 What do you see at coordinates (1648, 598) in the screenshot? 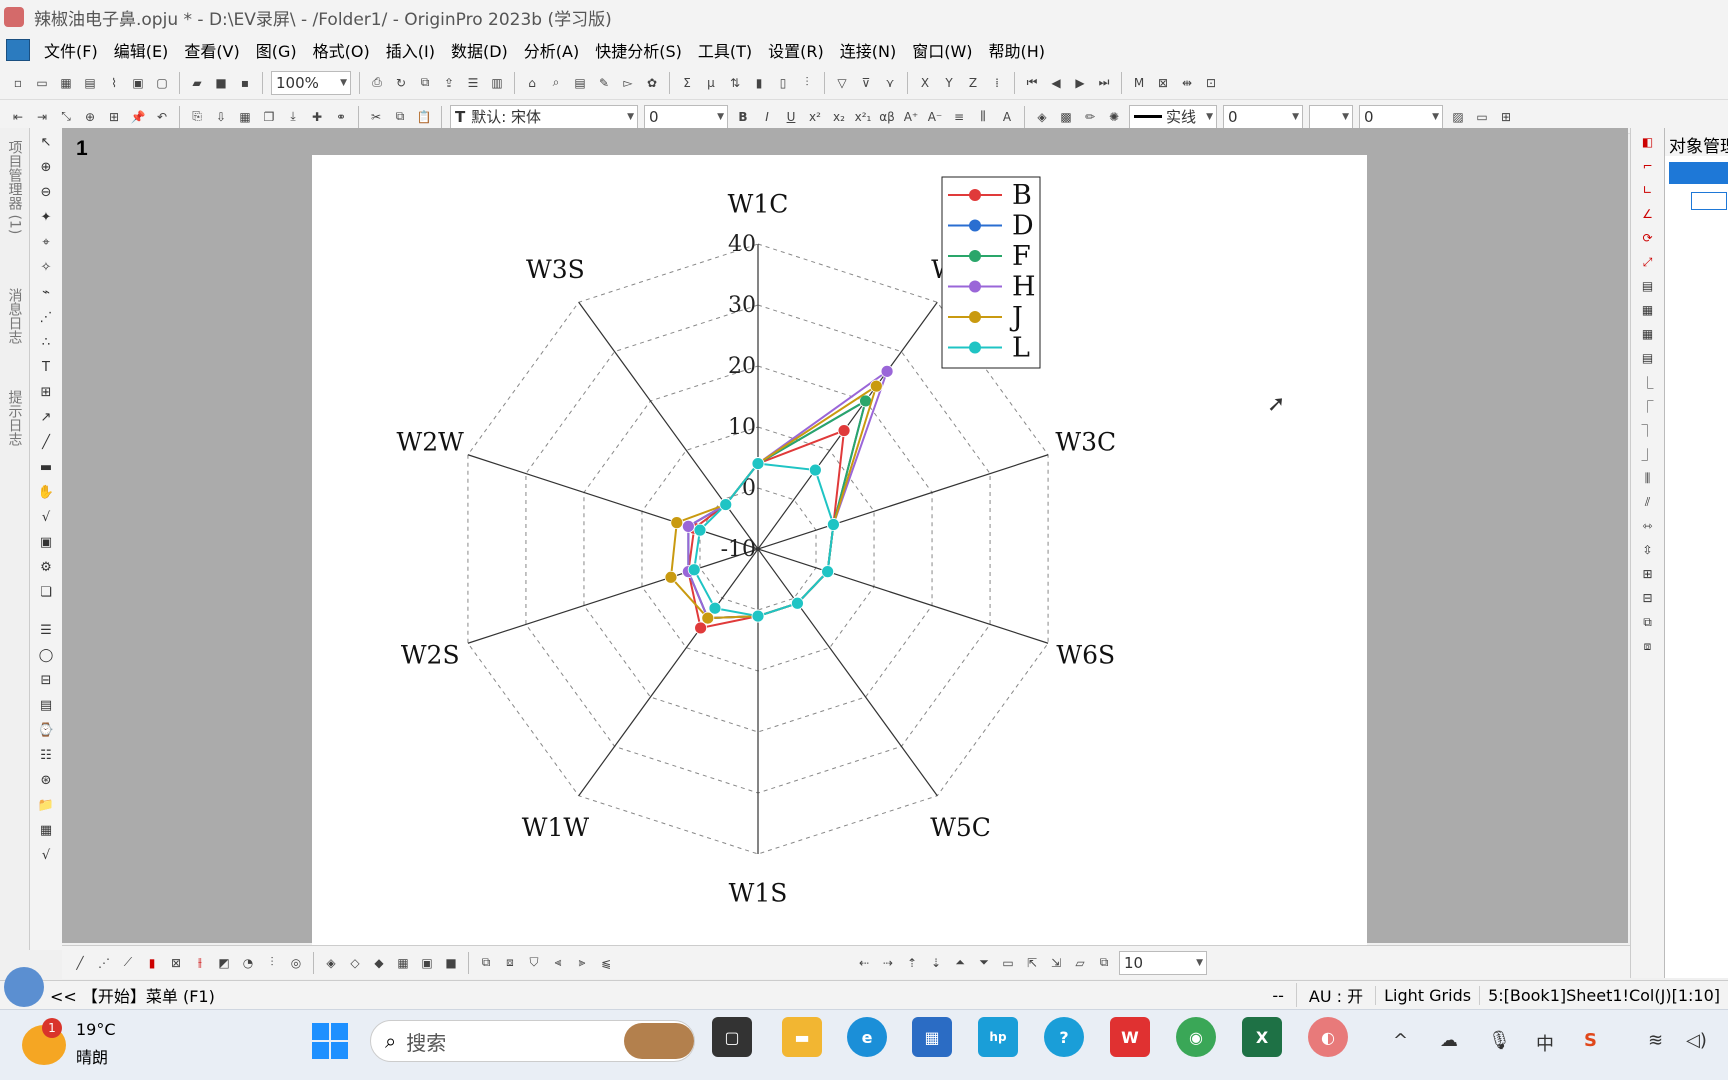
I see `ungroup-icon: ⊟` at bounding box center [1648, 598].